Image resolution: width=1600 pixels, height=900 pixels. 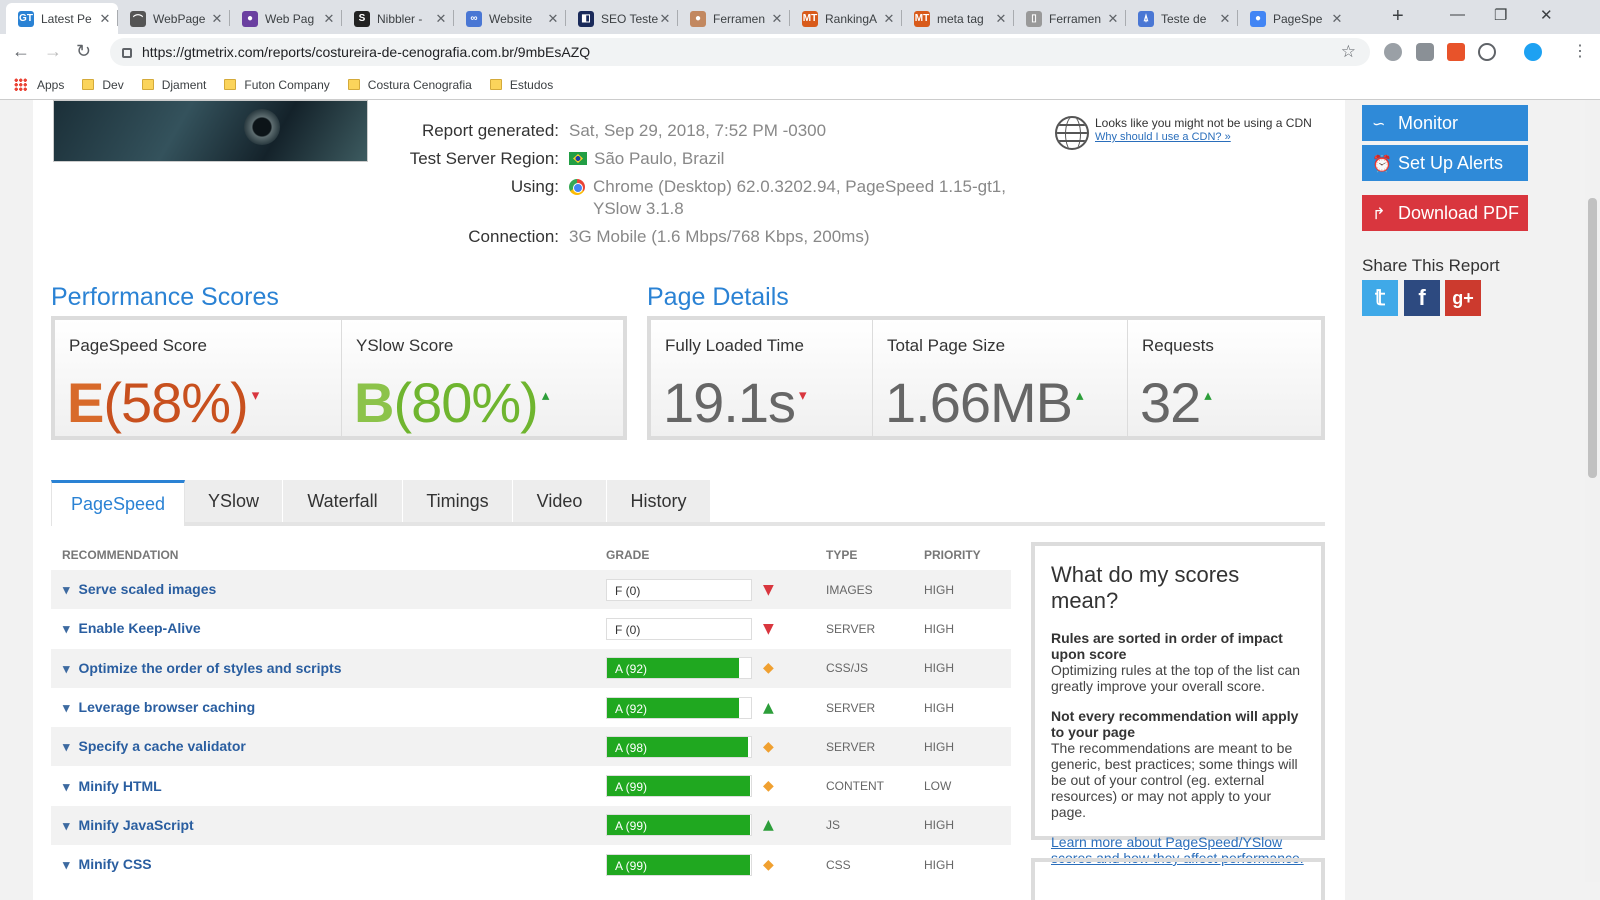 I want to click on scrollbar-thumb, so click(x=1592, y=338).